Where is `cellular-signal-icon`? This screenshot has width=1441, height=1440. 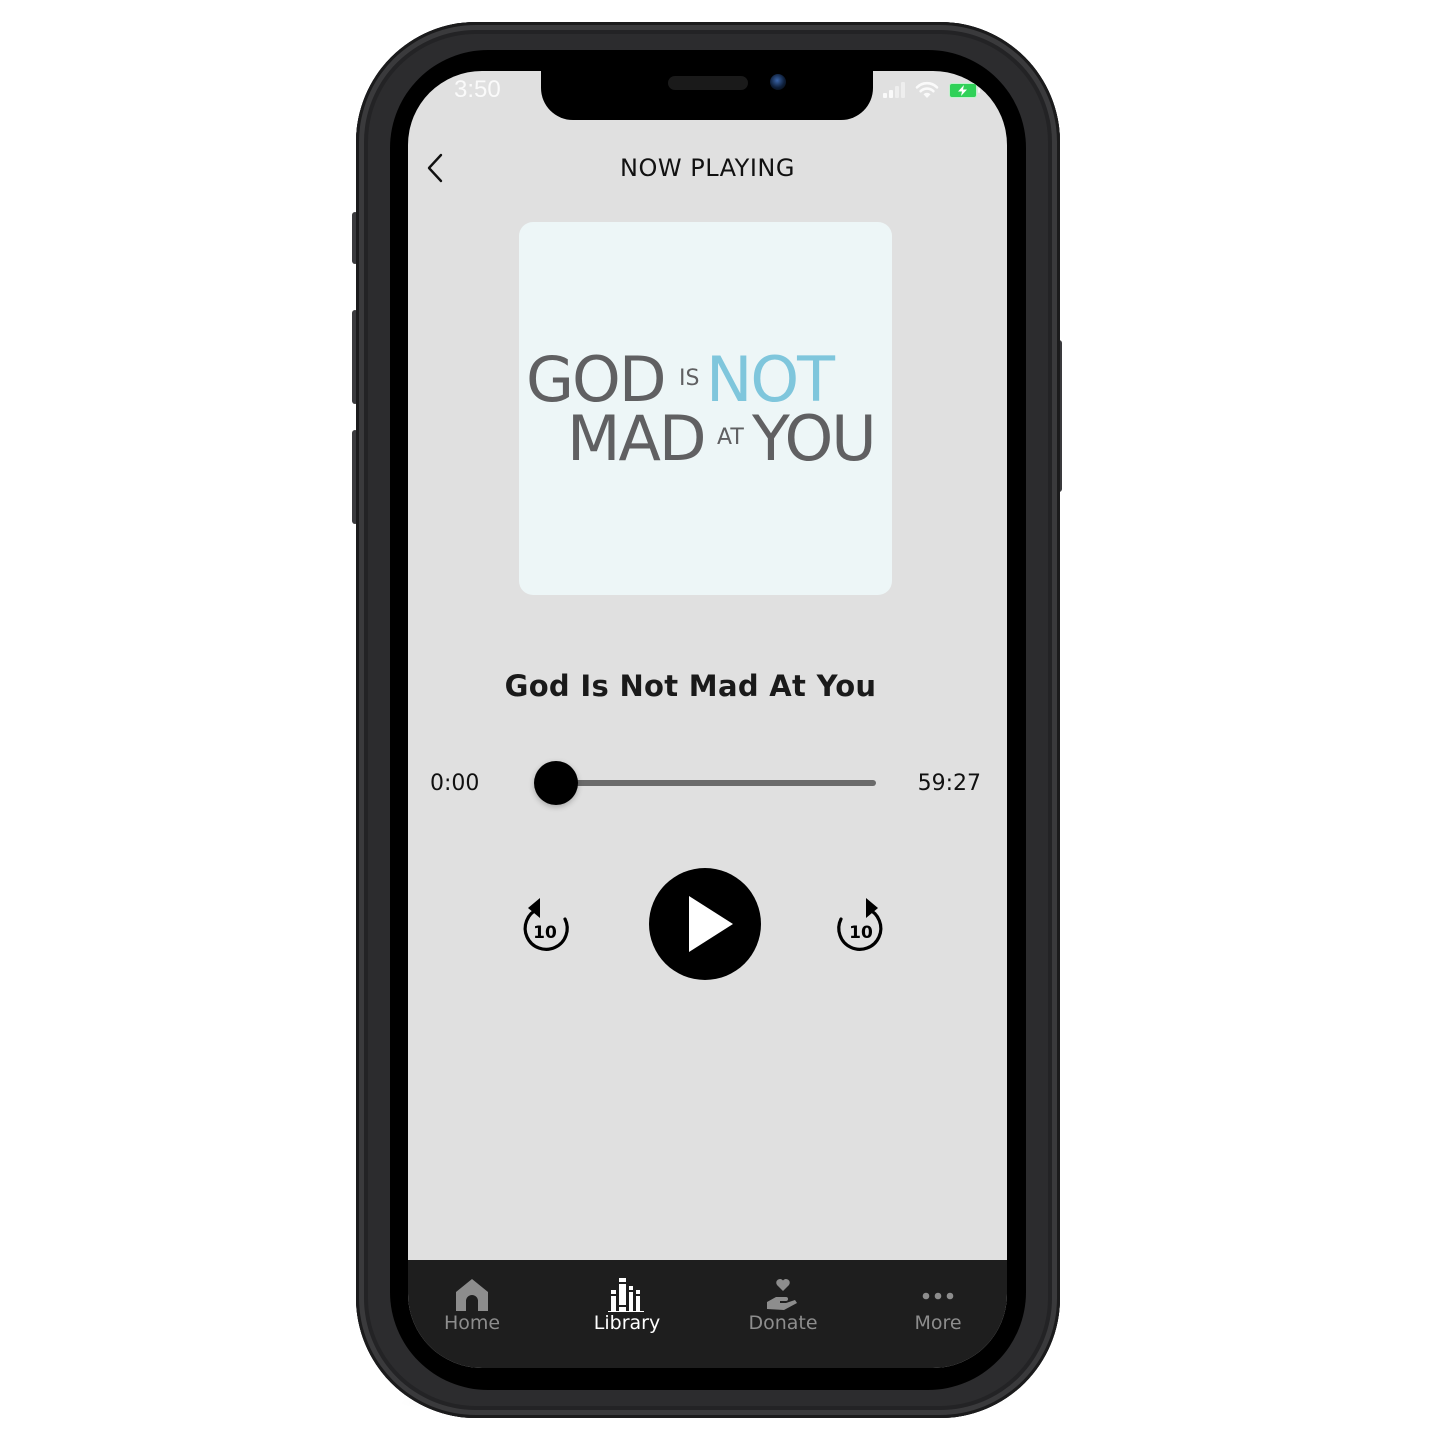 cellular-signal-icon is located at coordinates (894, 90).